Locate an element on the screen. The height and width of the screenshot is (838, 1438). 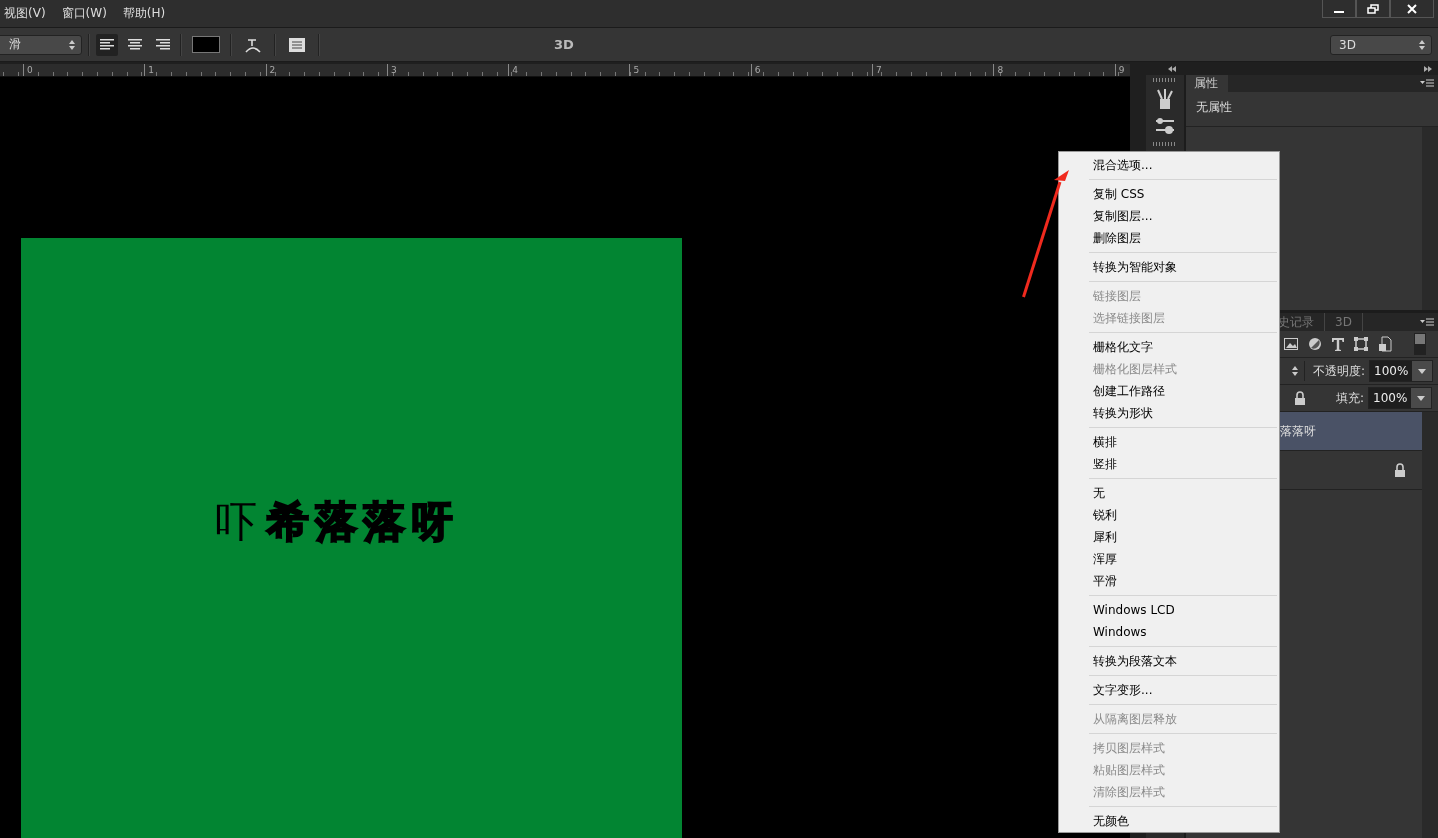
ruler-number: 5 is located at coordinates (690, 70).